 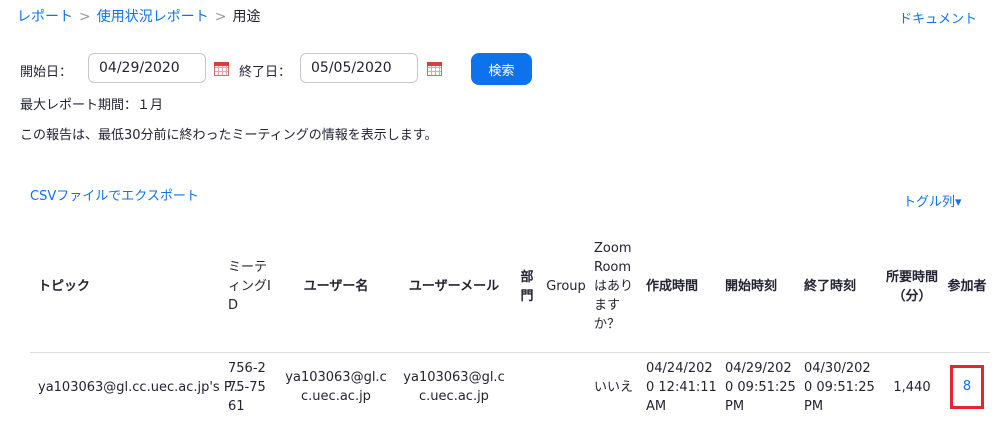 What do you see at coordinates (527, 387) in the screenshot?
I see `cell-department` at bounding box center [527, 387].